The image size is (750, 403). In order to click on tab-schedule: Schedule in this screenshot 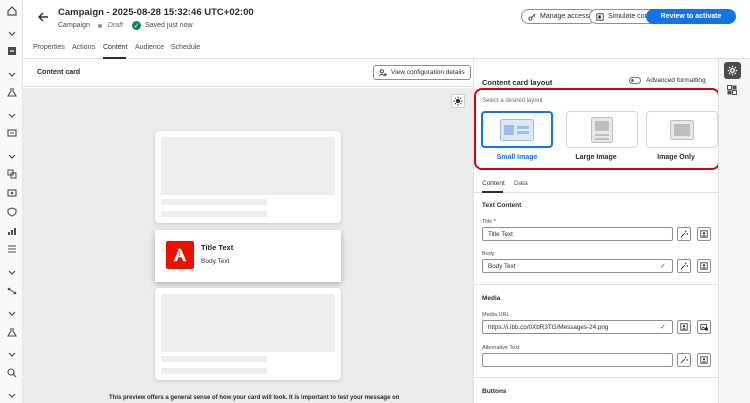, I will do `click(185, 47)`.